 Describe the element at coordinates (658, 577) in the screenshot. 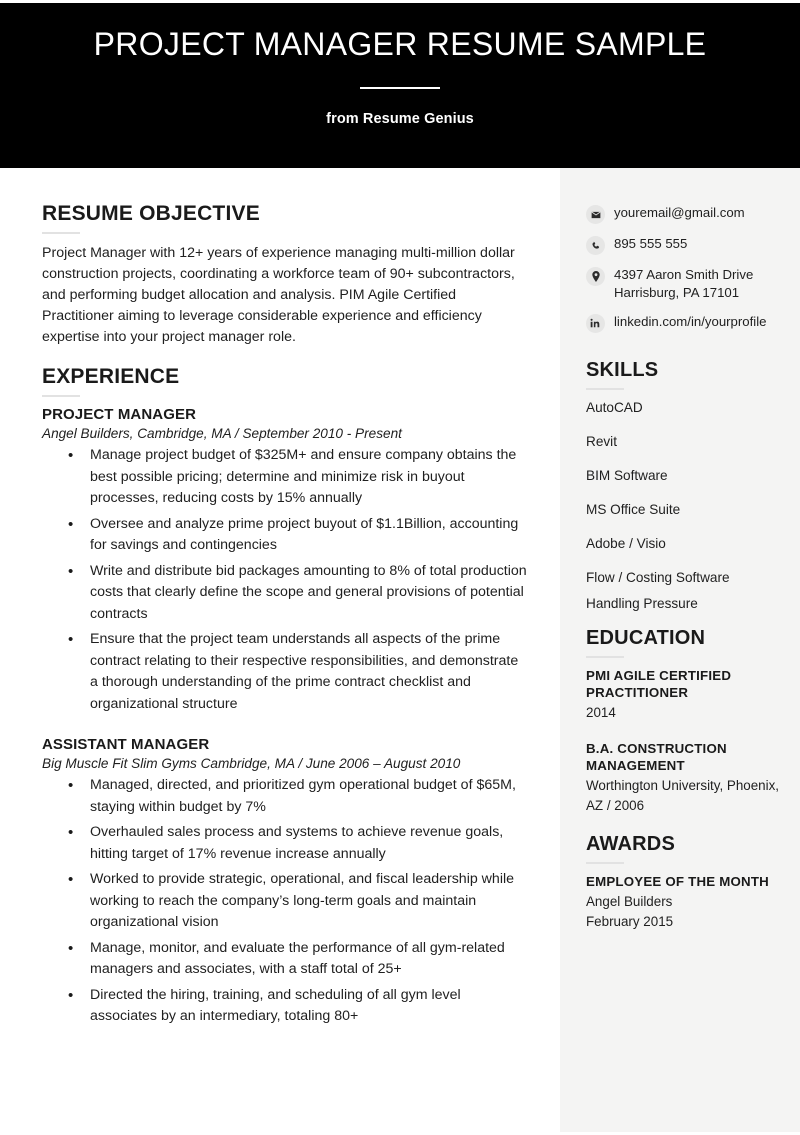

I see `skill-item: Flow / Costing Software` at that location.